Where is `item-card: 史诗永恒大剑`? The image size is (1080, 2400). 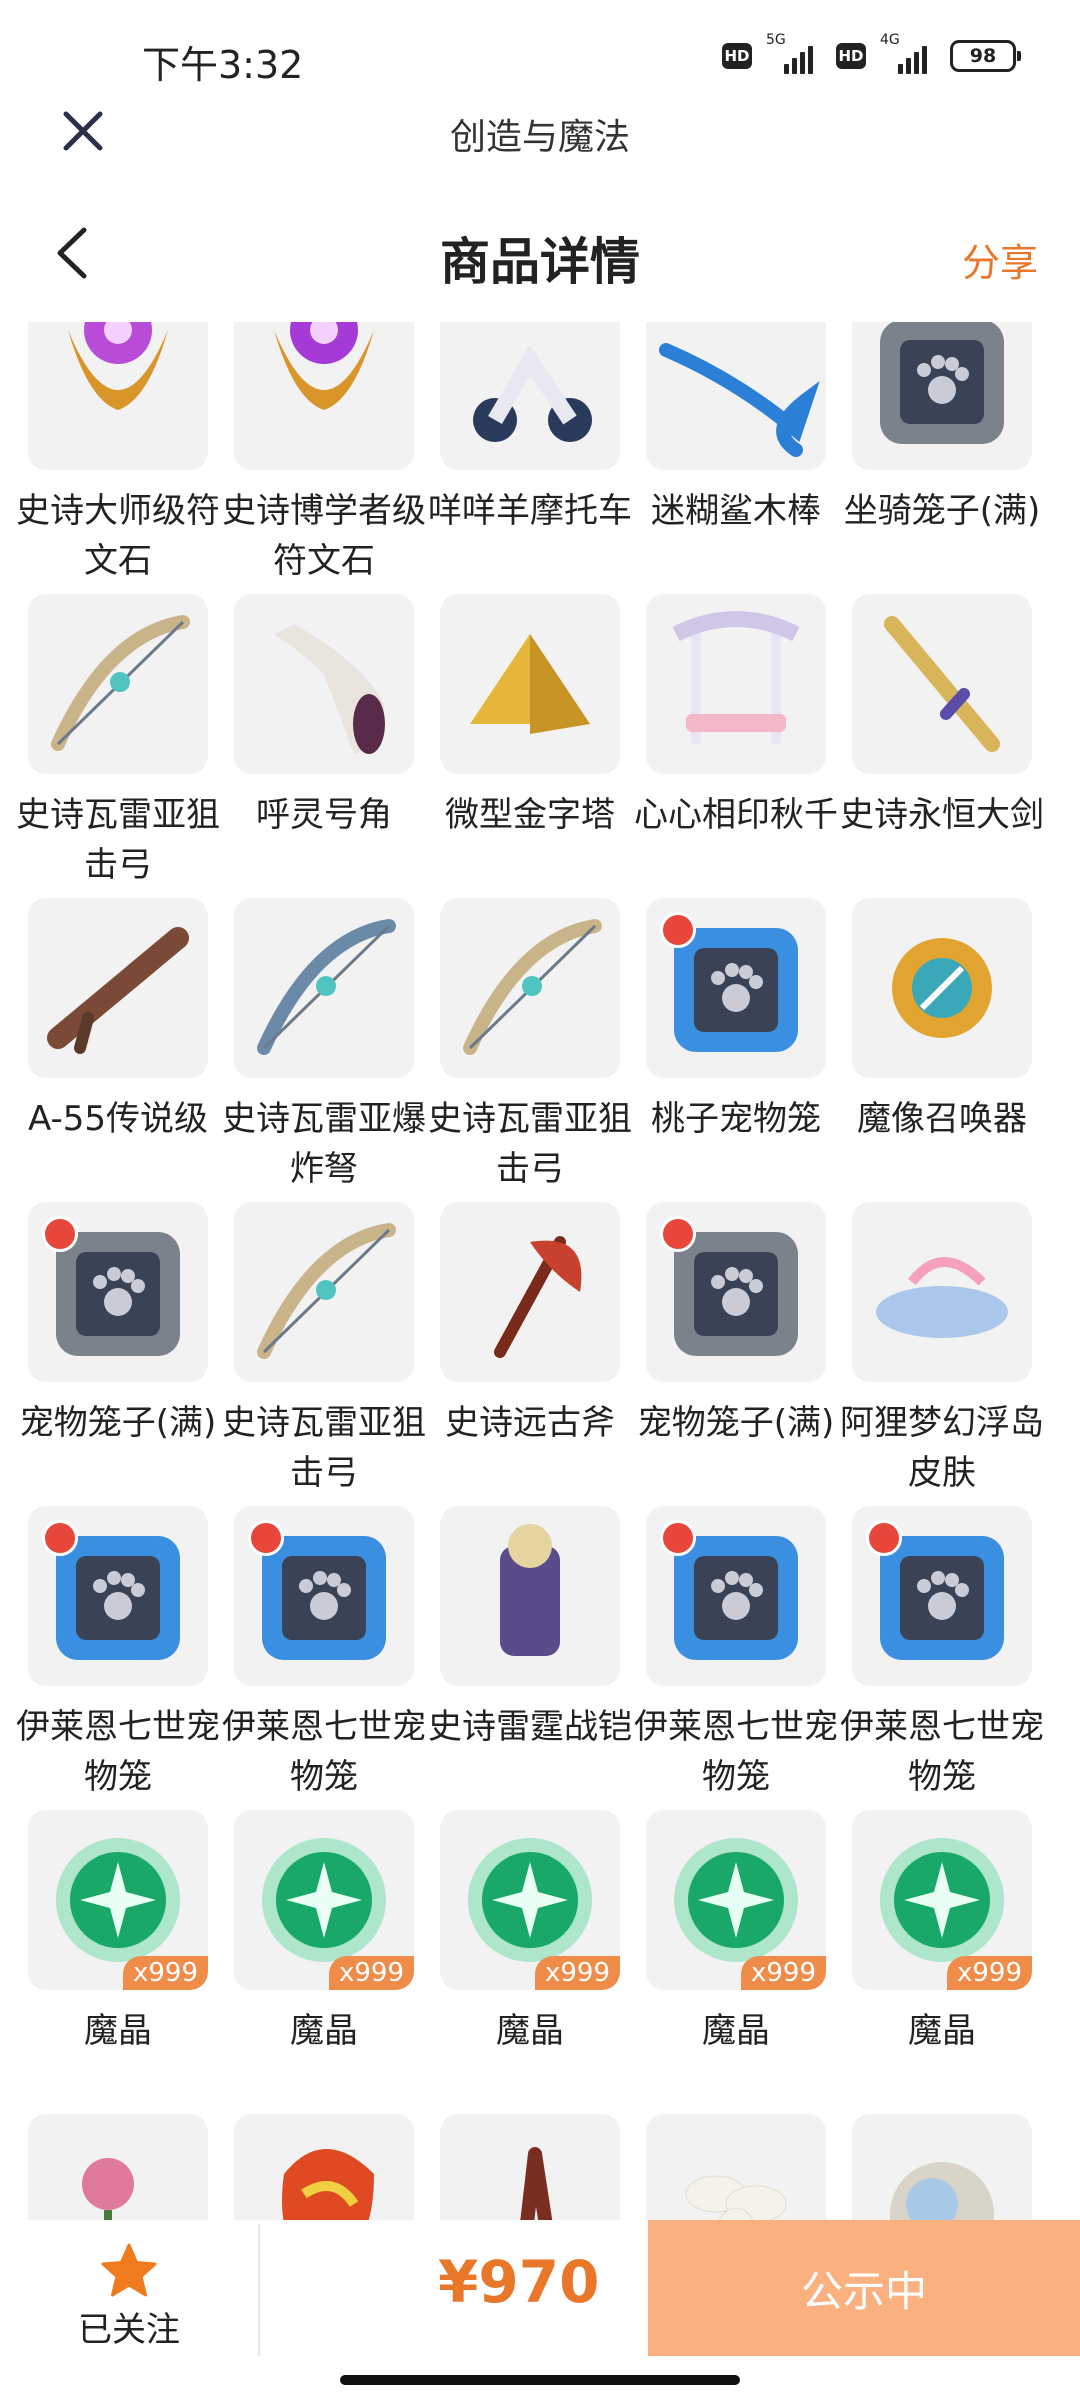 item-card: 史诗永恒大剑 is located at coordinates (939, 742).